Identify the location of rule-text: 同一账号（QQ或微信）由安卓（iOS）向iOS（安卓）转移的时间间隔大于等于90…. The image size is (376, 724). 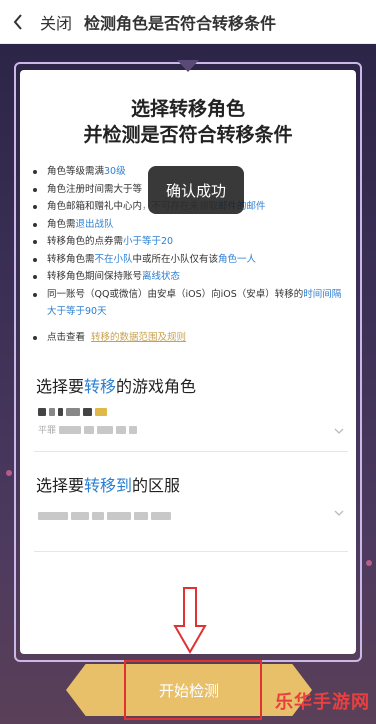
(198, 303).